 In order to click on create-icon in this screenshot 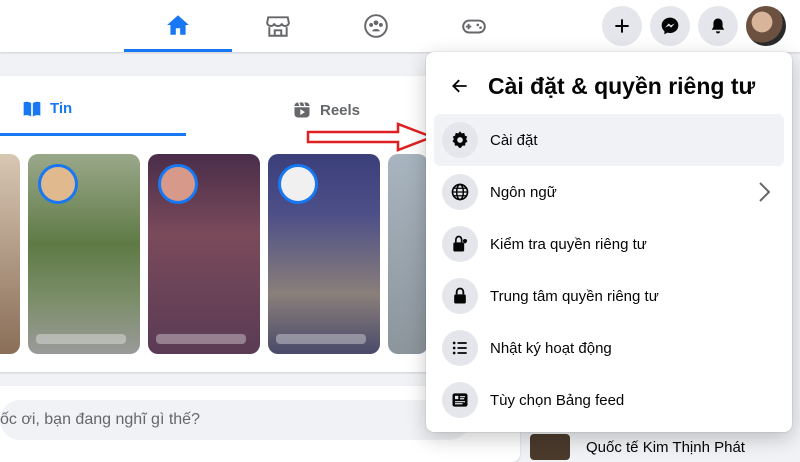, I will do `click(622, 26)`.